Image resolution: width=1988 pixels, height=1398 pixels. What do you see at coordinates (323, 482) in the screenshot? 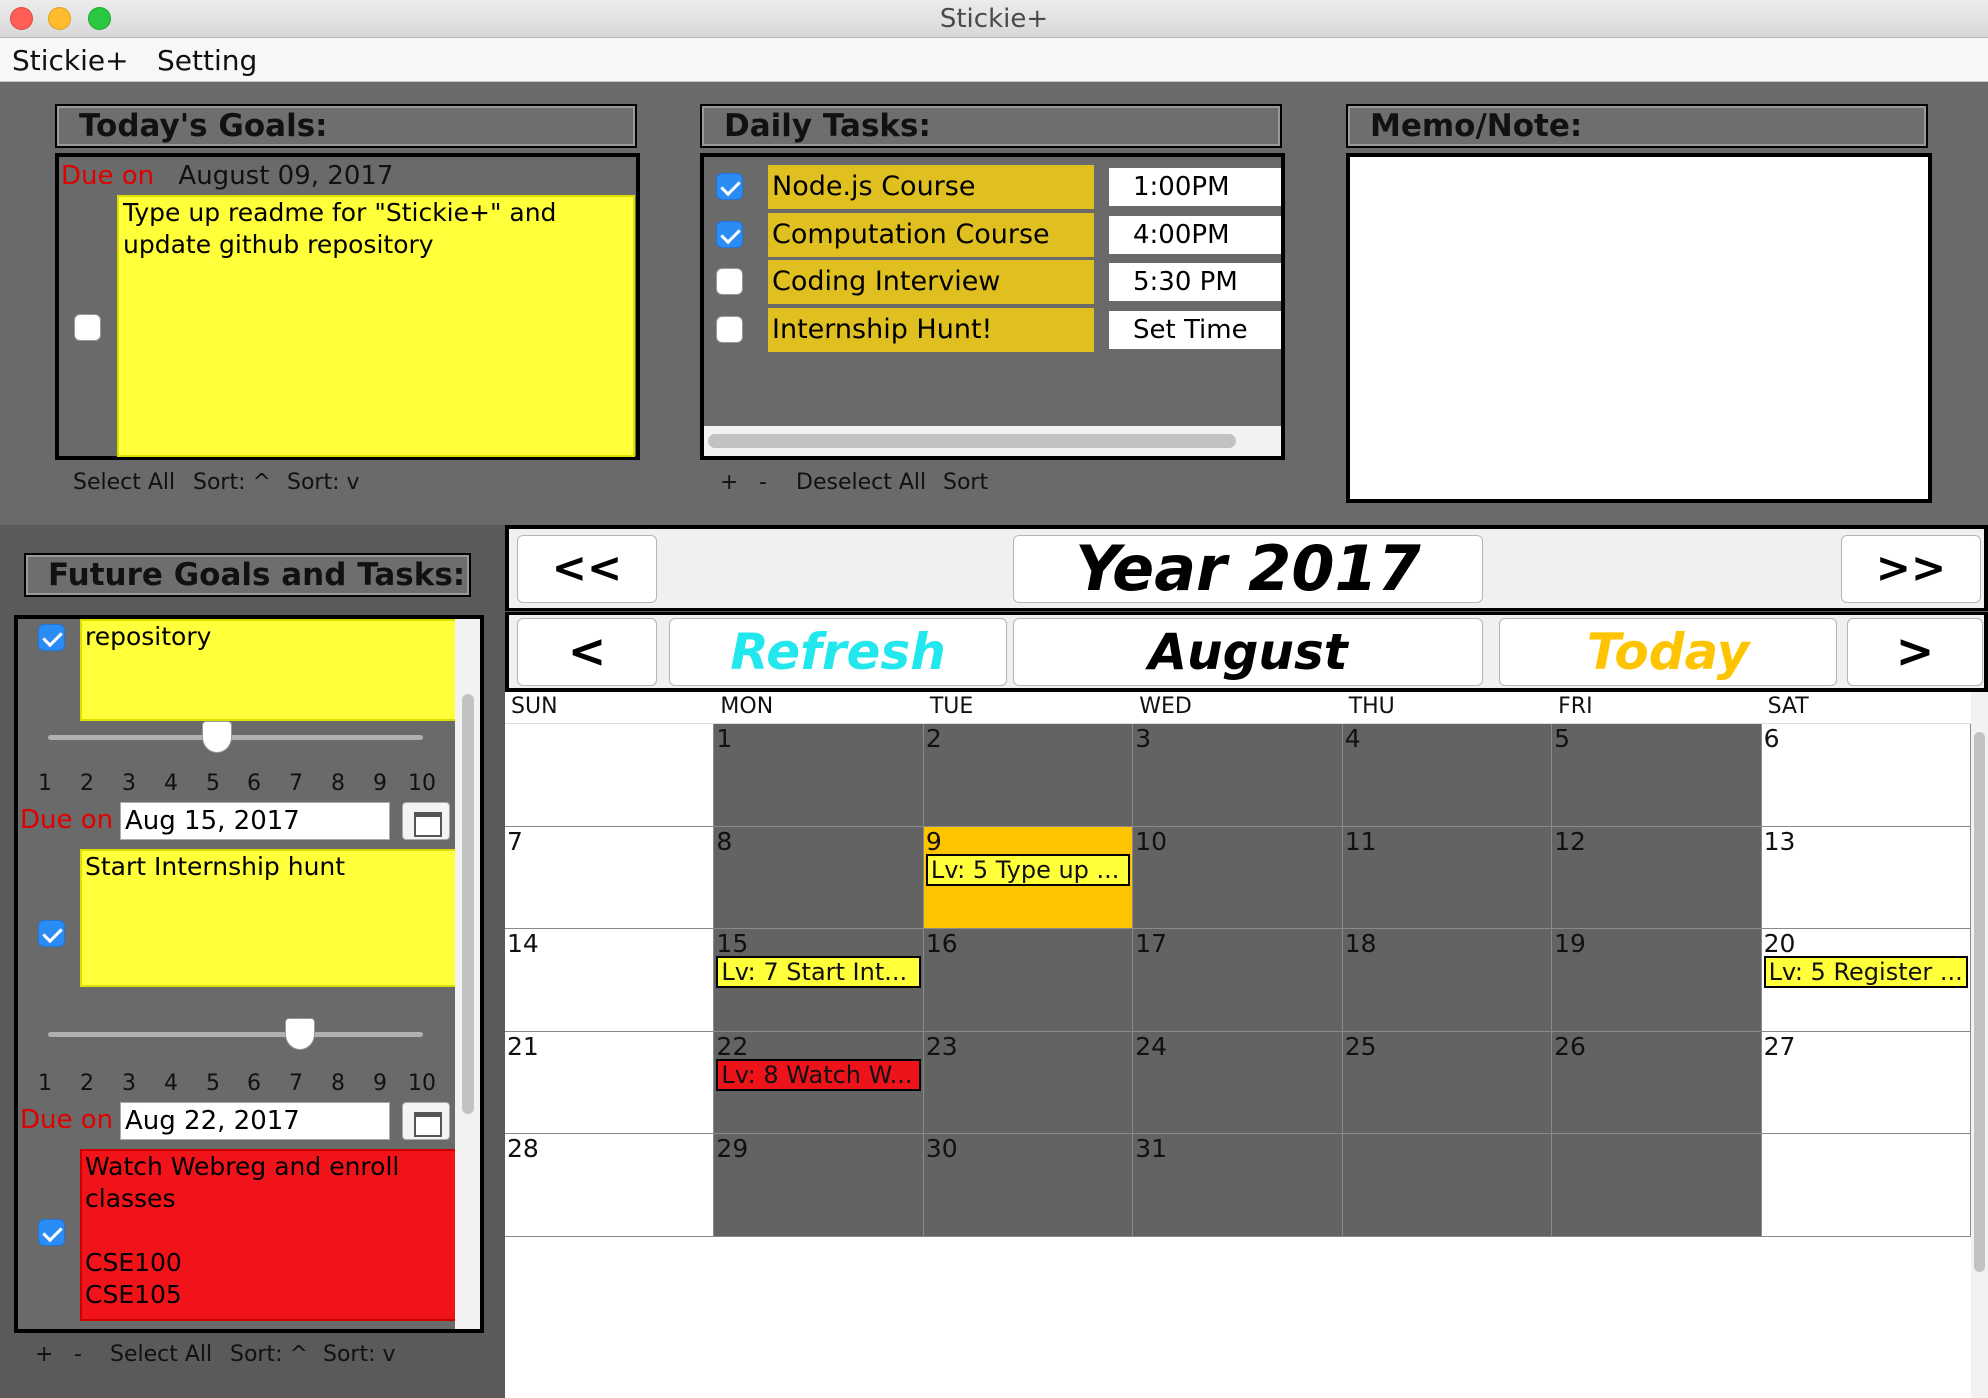
I see `goals-sort-desc-button: Sort: v` at bounding box center [323, 482].